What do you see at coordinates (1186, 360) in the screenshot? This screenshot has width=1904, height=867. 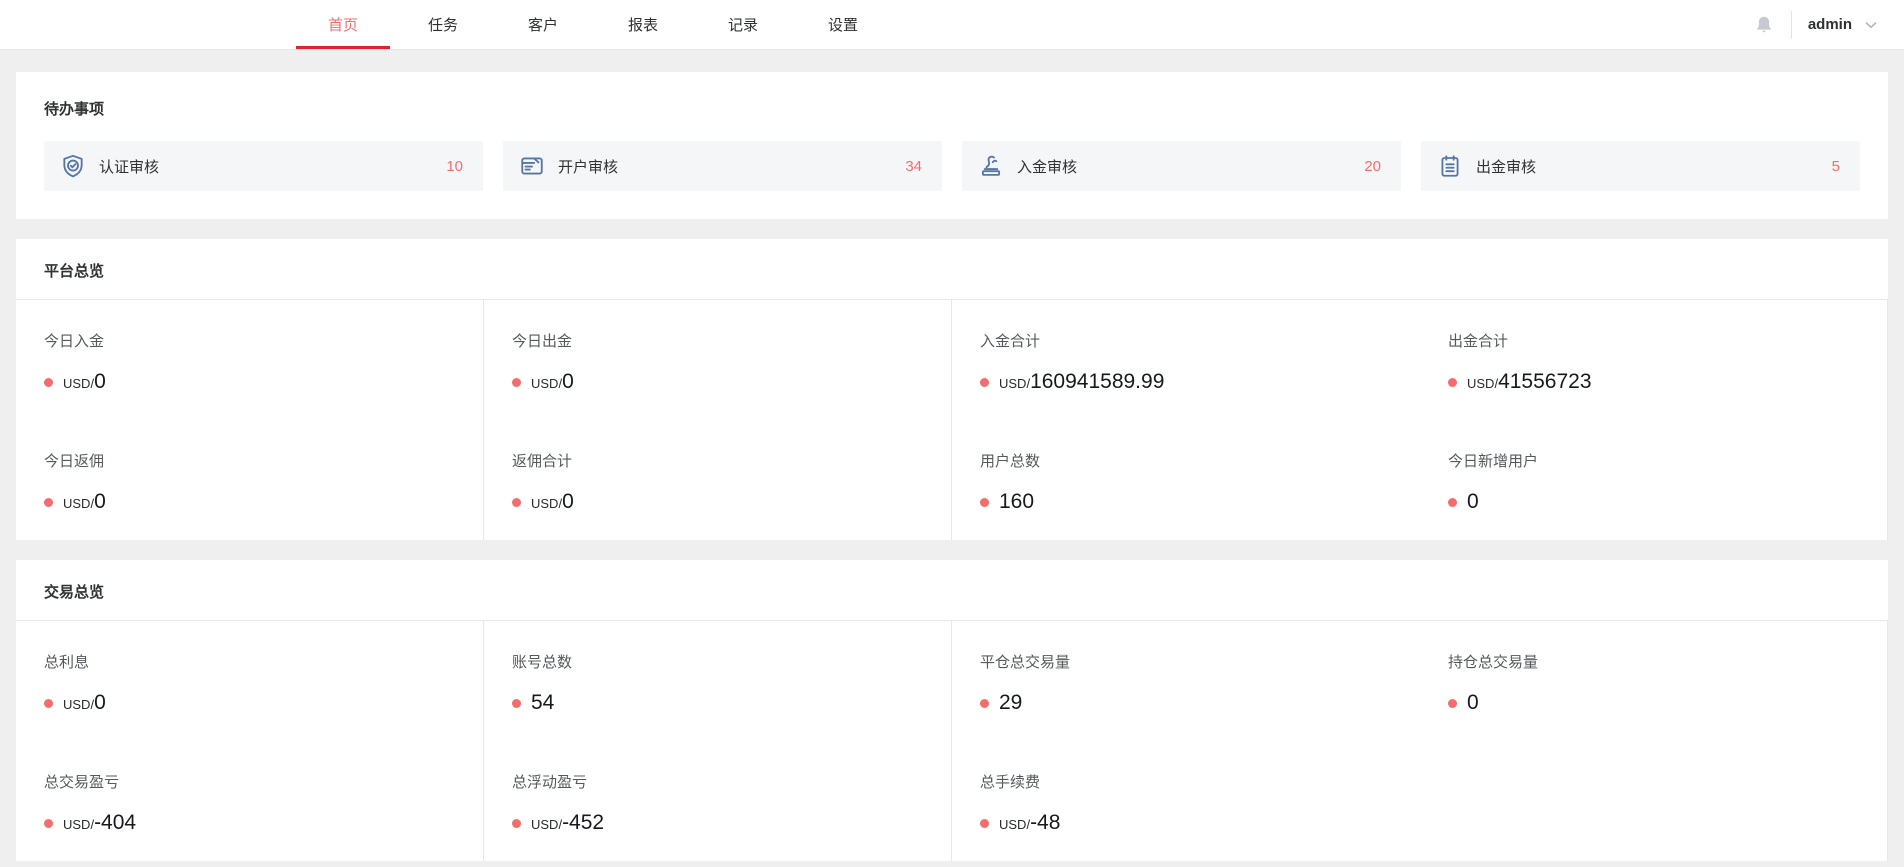 I see `stat-cell: 入金合计 USD/160941589.99` at bounding box center [1186, 360].